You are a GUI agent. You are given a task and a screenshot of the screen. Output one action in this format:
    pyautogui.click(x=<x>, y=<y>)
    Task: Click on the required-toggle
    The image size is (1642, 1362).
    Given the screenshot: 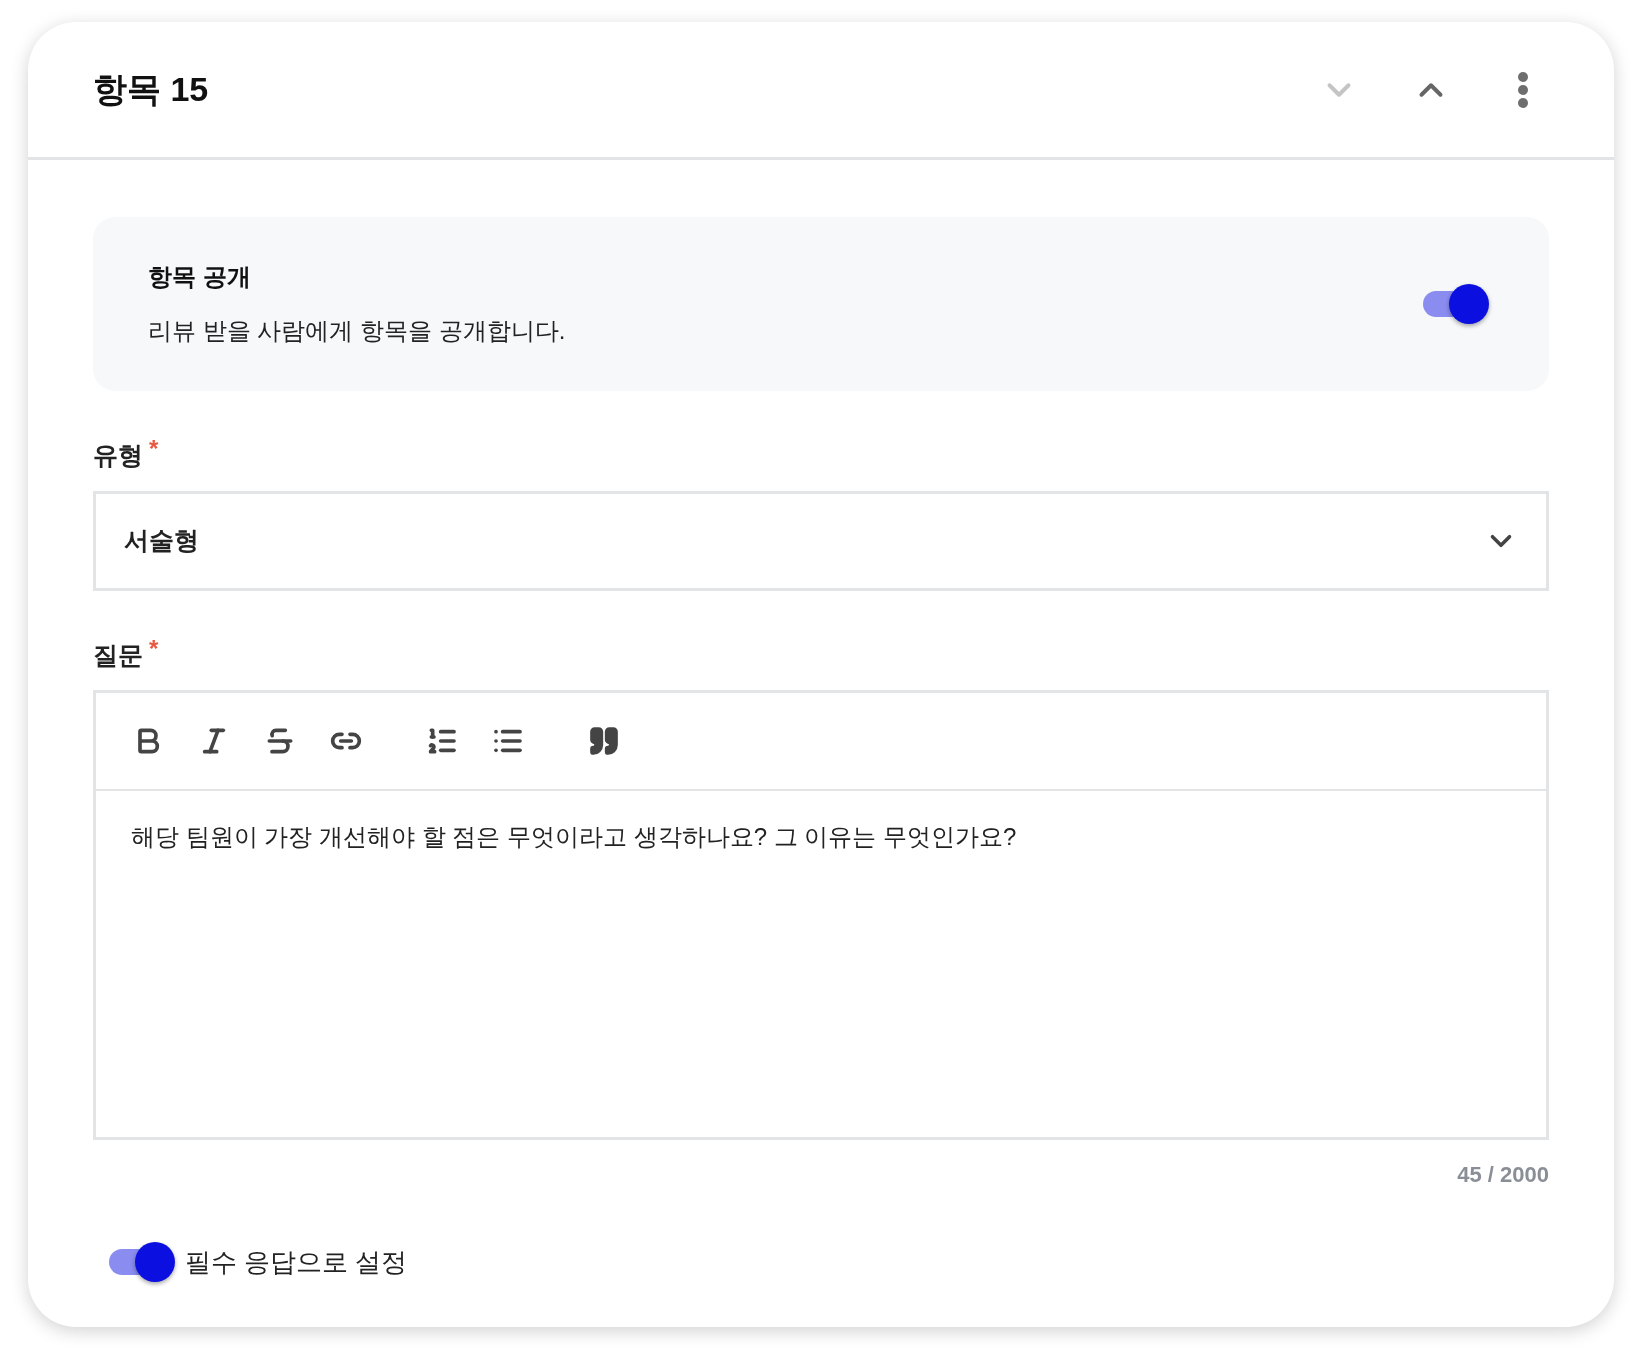 What is the action you would take?
    pyautogui.click(x=141, y=1262)
    